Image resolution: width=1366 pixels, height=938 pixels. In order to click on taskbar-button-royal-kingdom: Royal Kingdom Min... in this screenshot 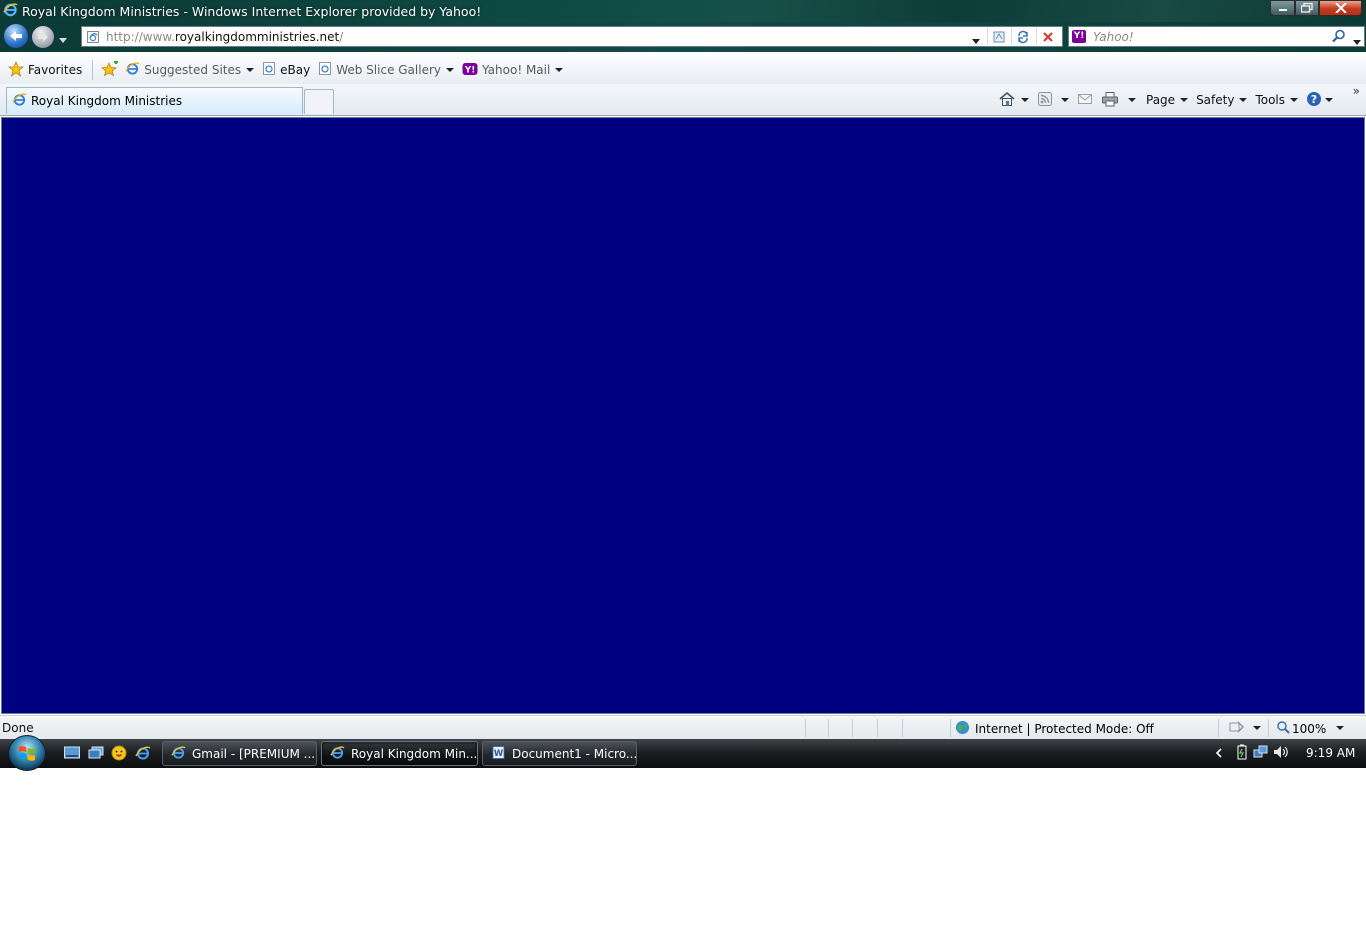, I will do `click(399, 753)`.